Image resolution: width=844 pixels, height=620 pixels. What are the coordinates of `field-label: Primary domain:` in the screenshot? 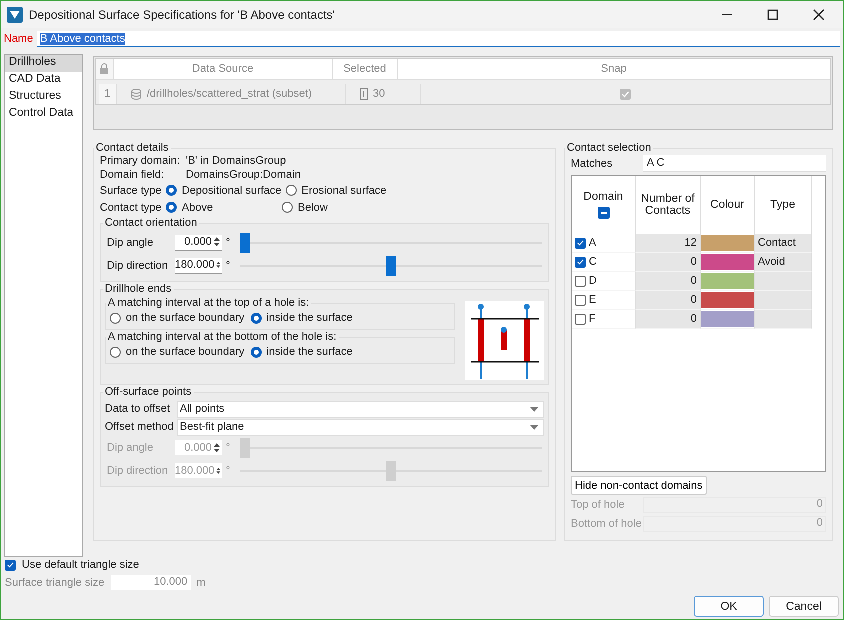 It's located at (141, 161).